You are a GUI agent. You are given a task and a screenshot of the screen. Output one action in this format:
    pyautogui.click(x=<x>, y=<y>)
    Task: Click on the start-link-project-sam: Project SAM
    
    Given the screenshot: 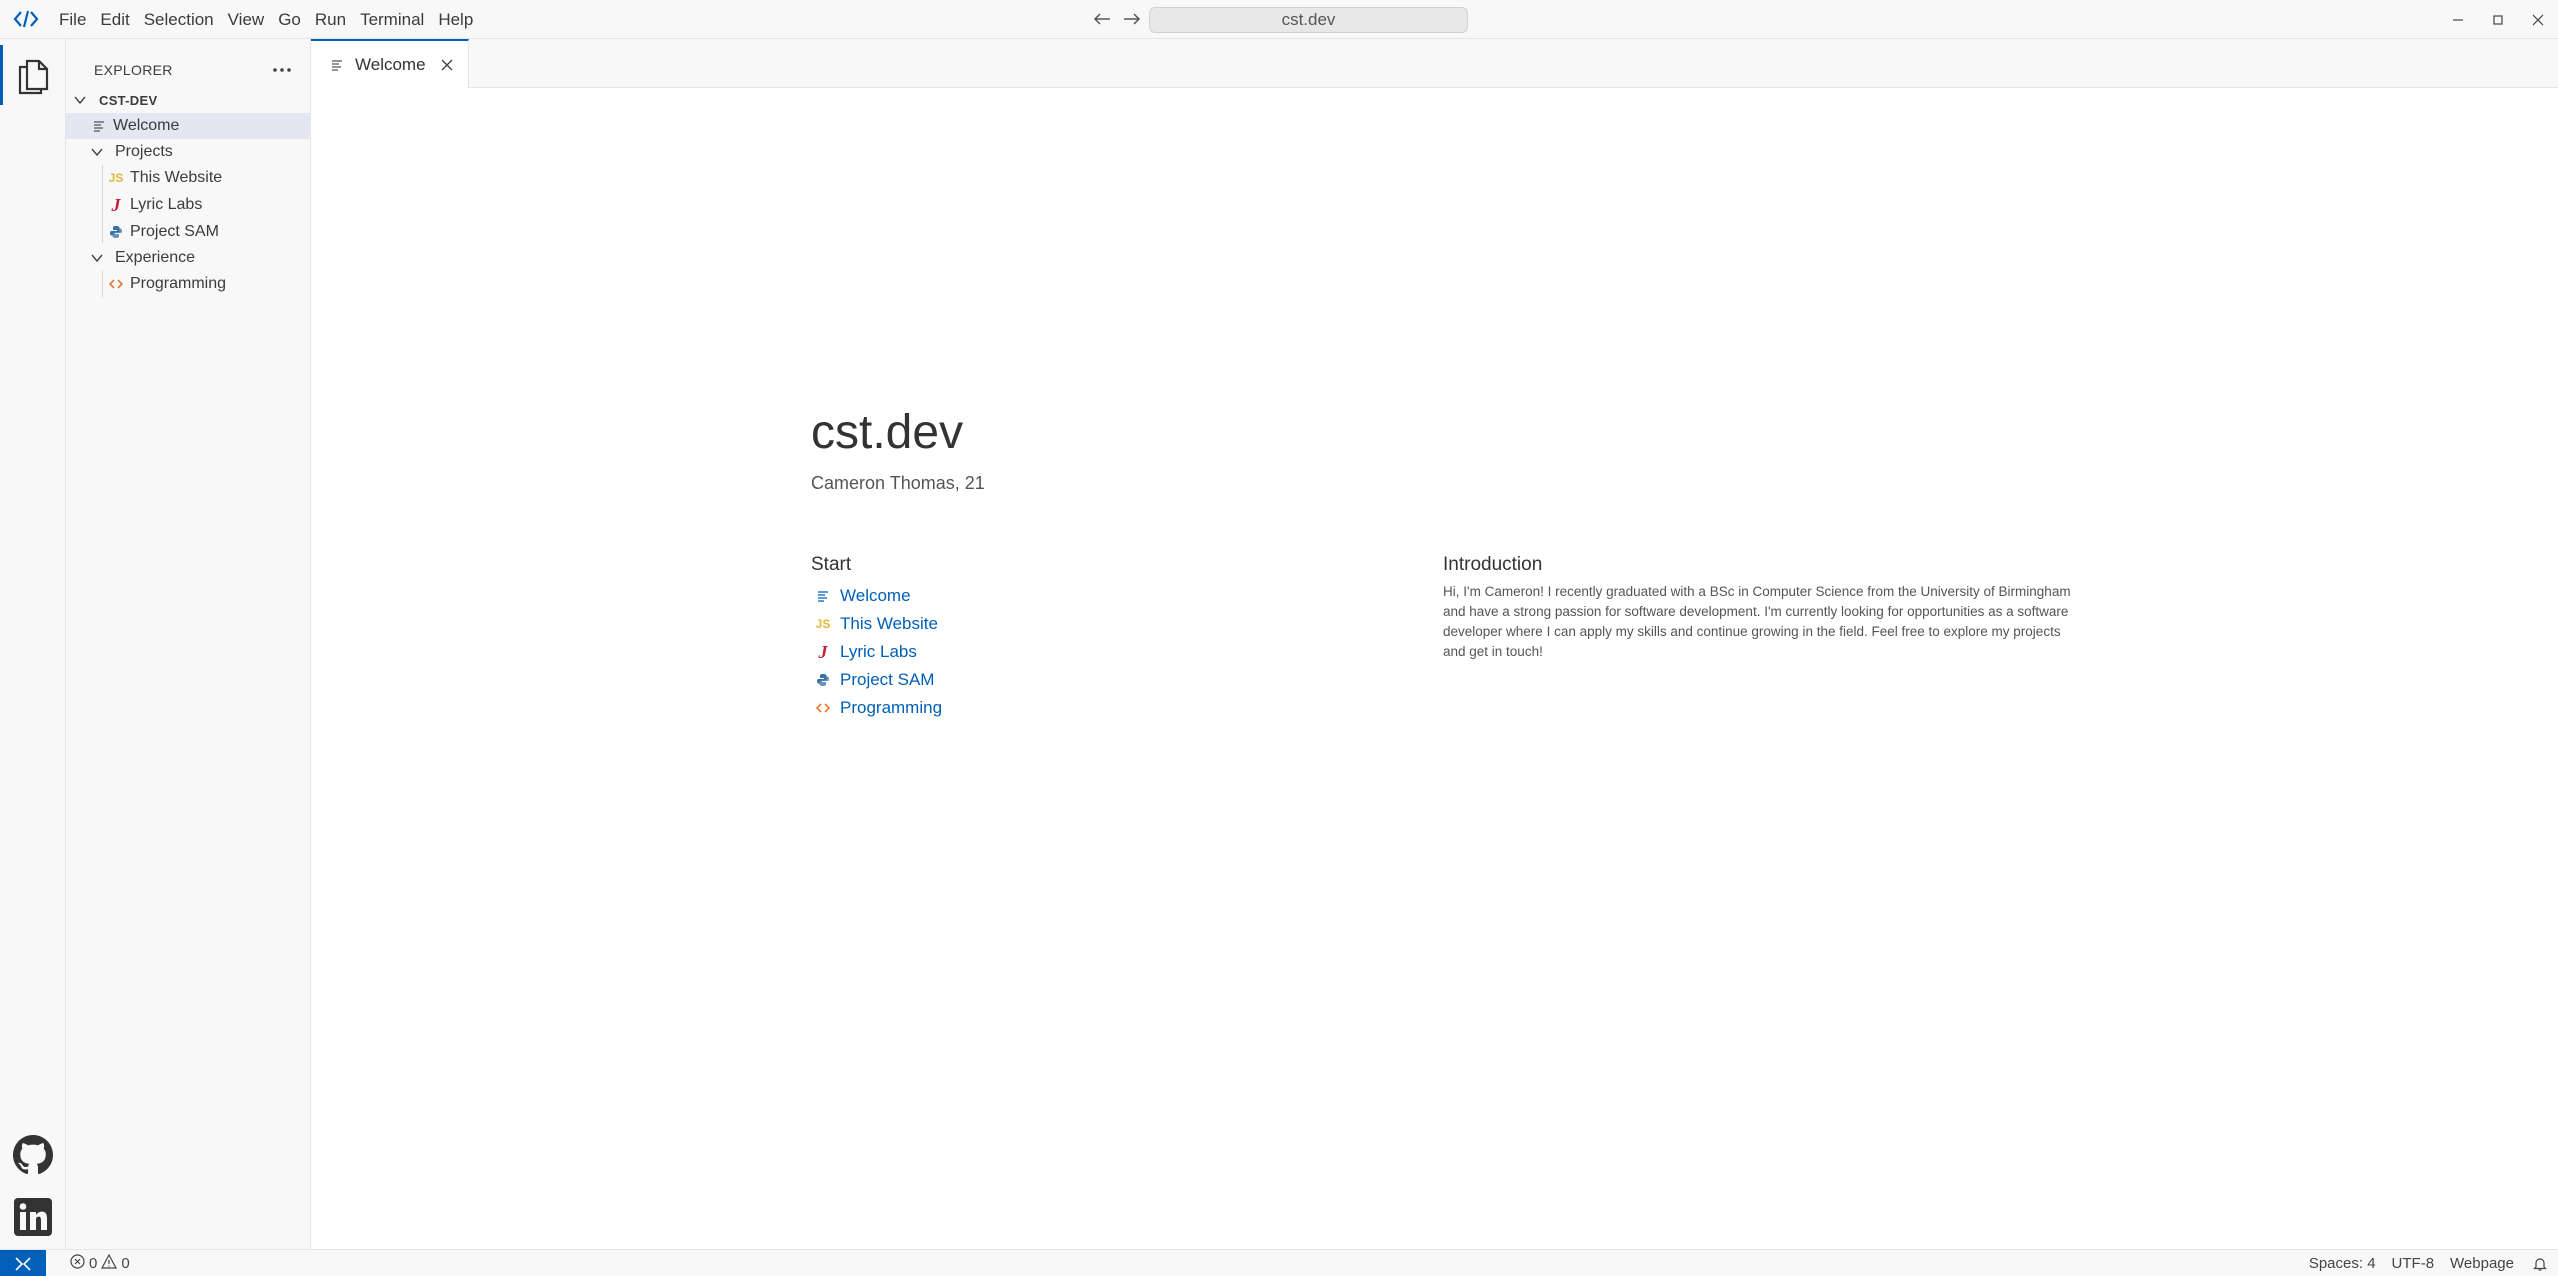 What is the action you would take?
    pyautogui.click(x=878, y=680)
    